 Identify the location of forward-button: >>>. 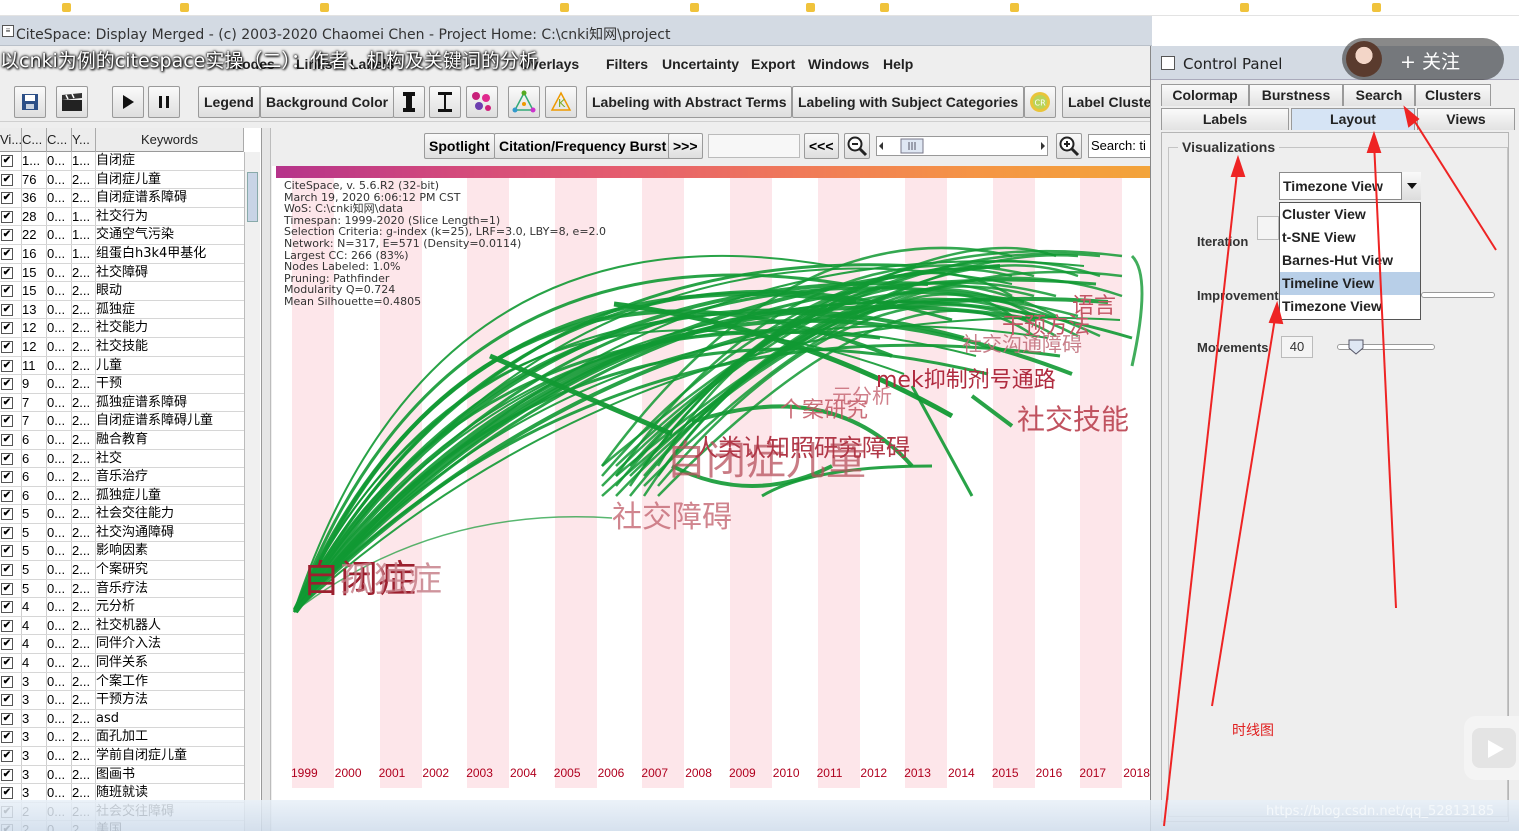
(685, 146).